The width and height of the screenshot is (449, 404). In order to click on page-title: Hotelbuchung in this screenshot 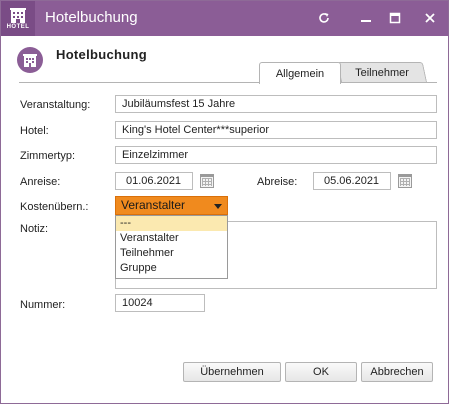, I will do `click(101, 54)`.